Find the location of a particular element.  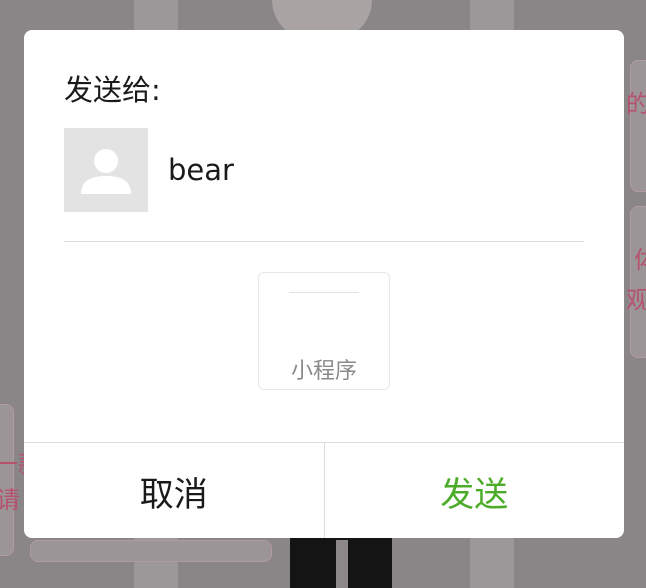

background-text: 请 is located at coordinates (10, 500).